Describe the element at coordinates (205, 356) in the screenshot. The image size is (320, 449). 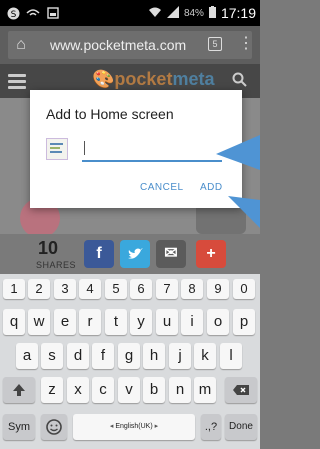
I see `key-k: k` at that location.